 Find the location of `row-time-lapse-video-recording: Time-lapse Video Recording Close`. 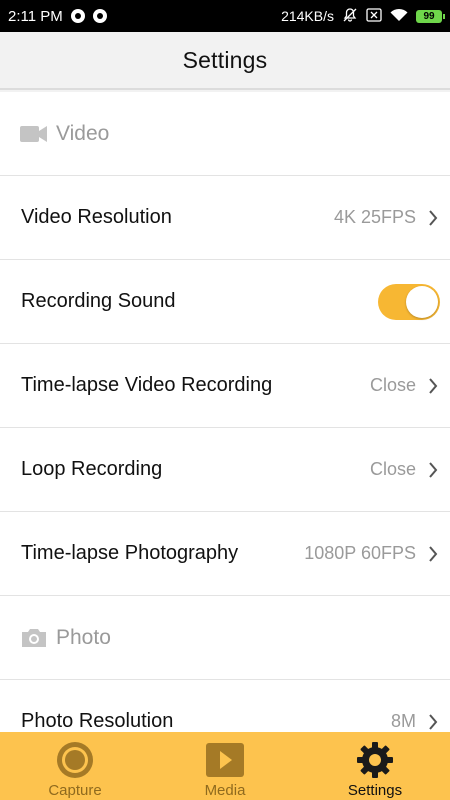

row-time-lapse-video-recording: Time-lapse Video Recording Close is located at coordinates (225, 386).